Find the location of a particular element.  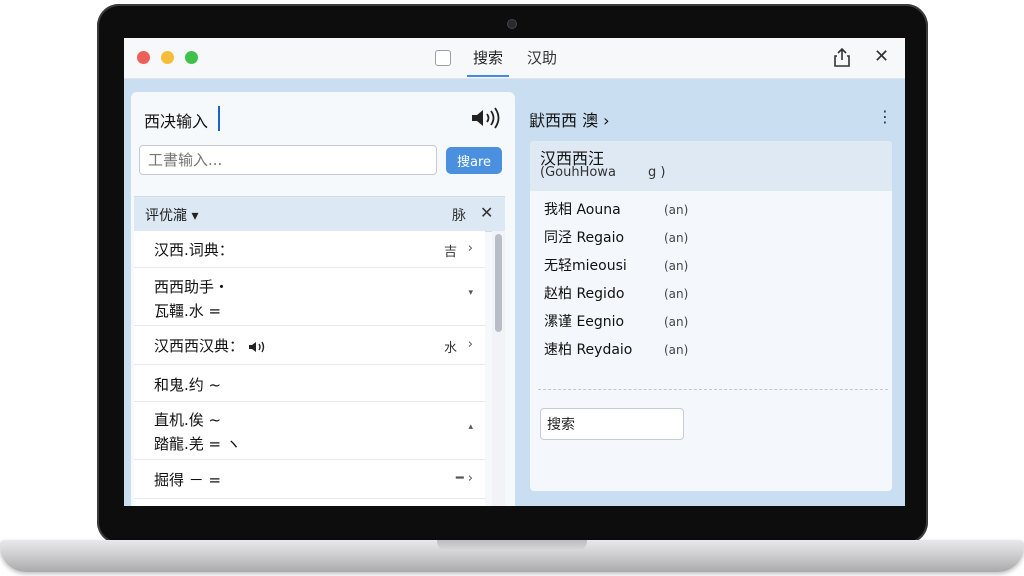

list-item-title: 掘得 － = is located at coordinates (188, 480).